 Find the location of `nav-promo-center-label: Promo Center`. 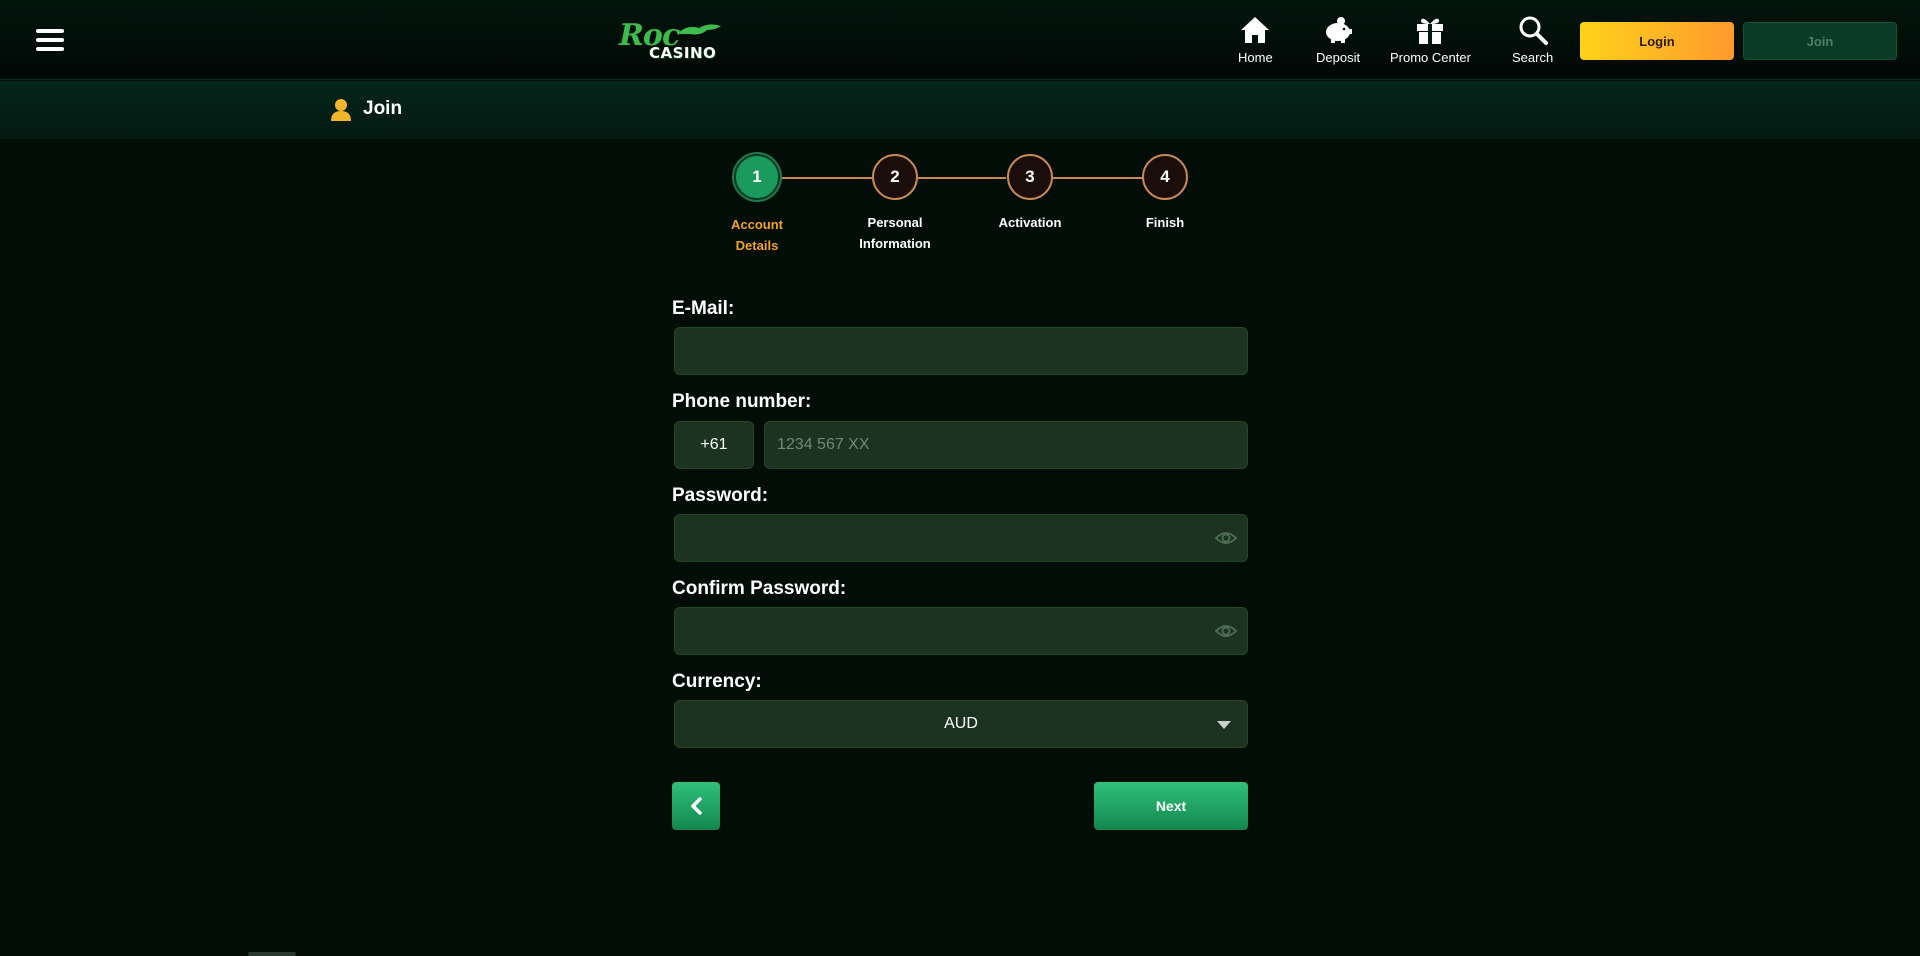

nav-promo-center-label: Promo Center is located at coordinates (1430, 57).